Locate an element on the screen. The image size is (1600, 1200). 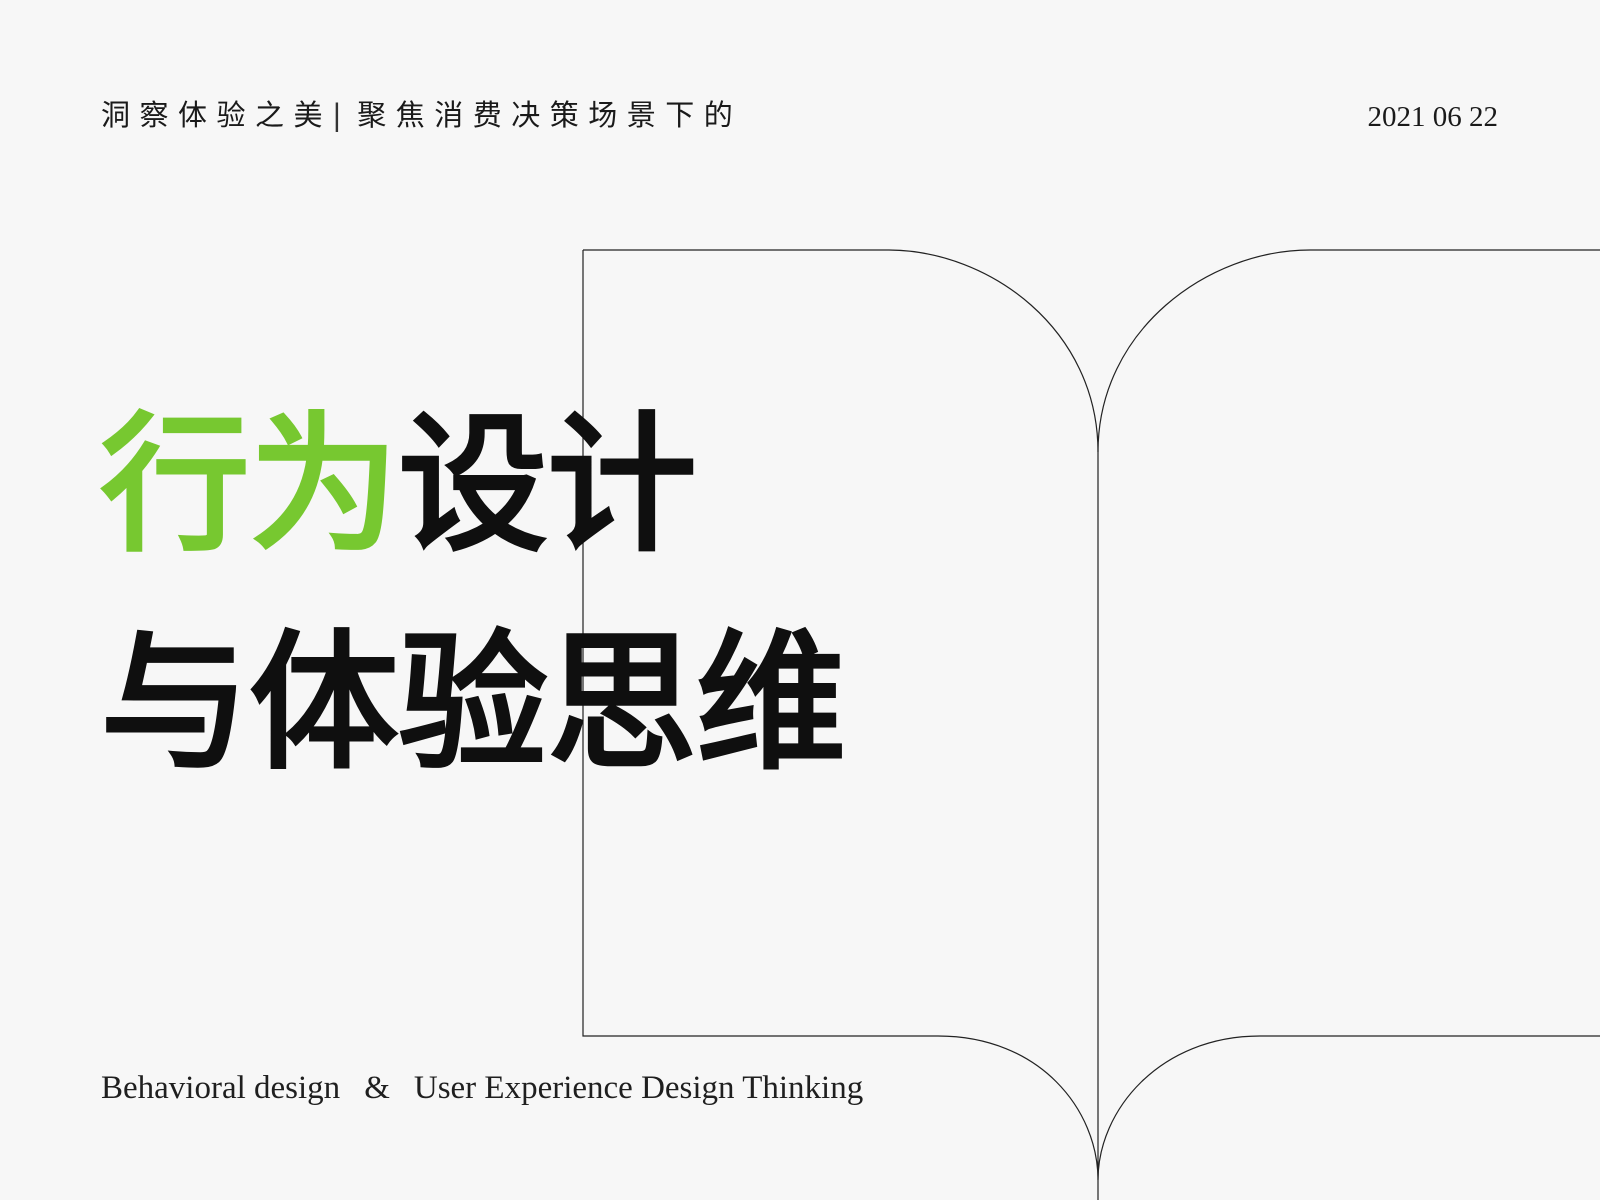
title-line-1: 行为设计 is located at coordinates (472, 485).